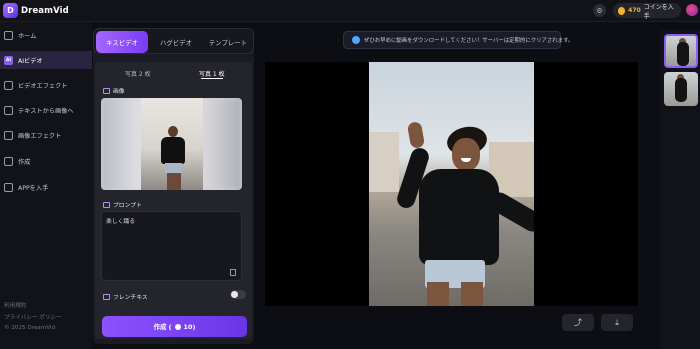 Image resolution: width=700 pixels, height=349 pixels. I want to click on prompt-text: 楽しく踊る, so click(120, 220).